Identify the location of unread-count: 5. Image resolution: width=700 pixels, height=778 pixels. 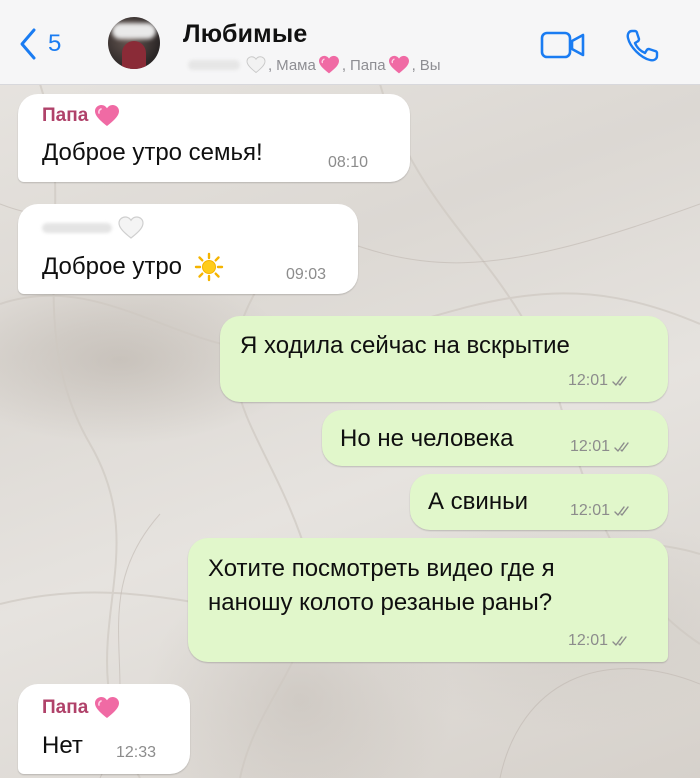
(55, 43).